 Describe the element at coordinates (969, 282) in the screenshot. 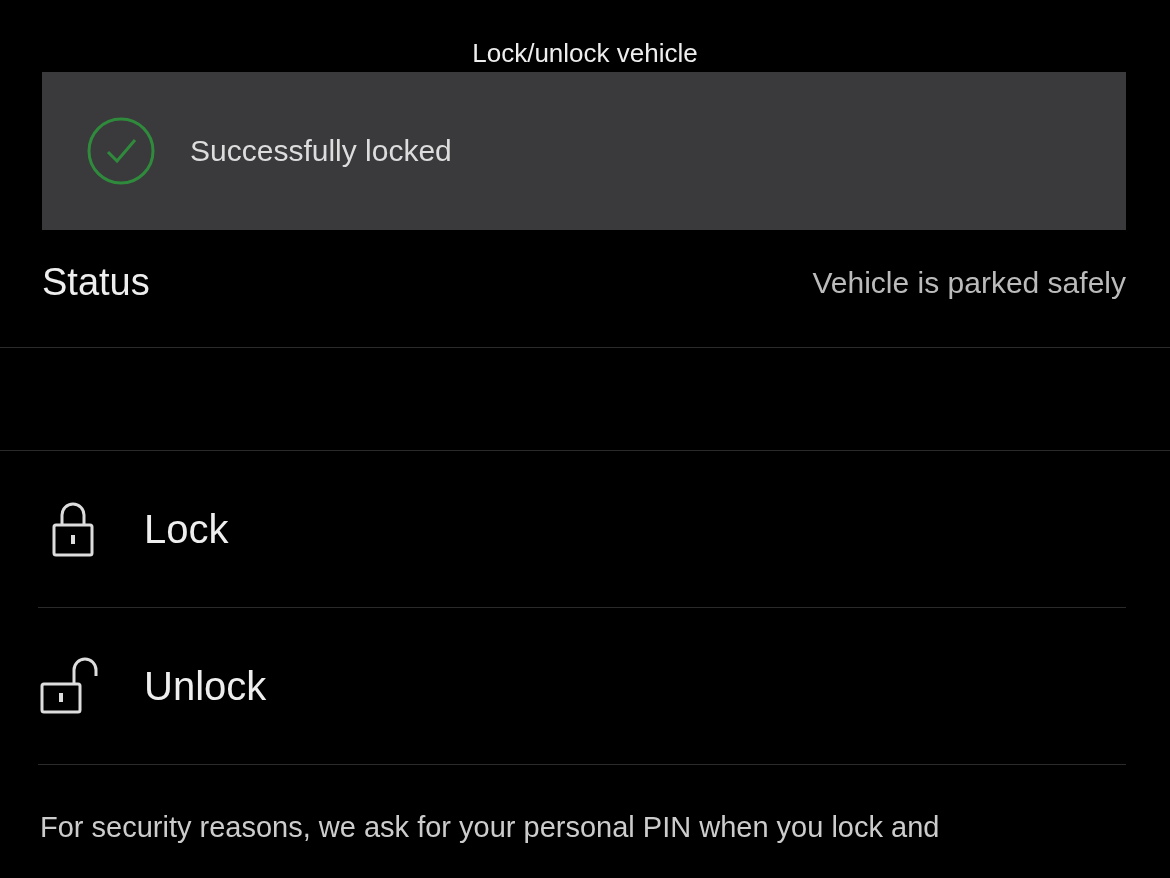

I see `status-value: Vehicle is parked safely` at that location.